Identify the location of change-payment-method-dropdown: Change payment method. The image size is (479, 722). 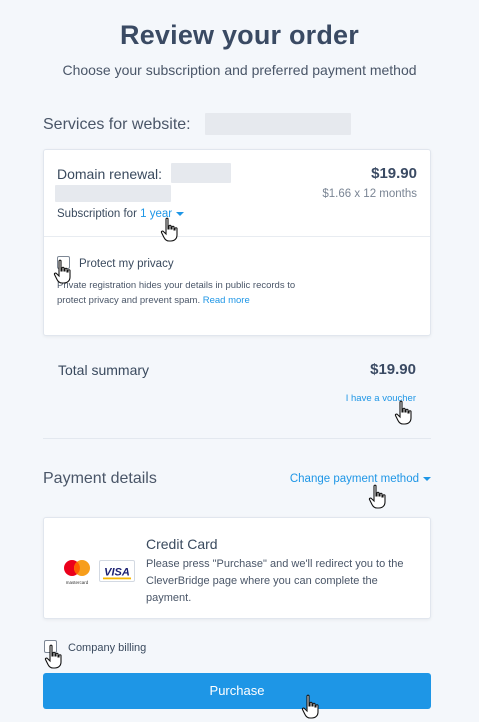
(360, 479).